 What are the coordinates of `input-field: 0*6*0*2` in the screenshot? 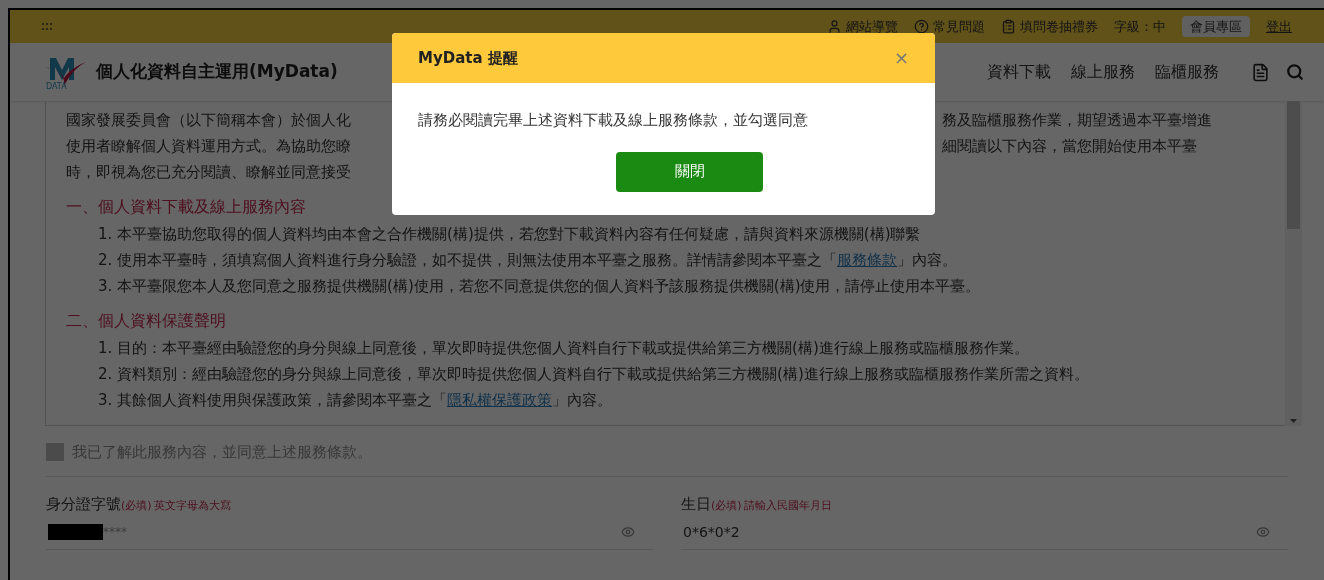 It's located at (984, 532).